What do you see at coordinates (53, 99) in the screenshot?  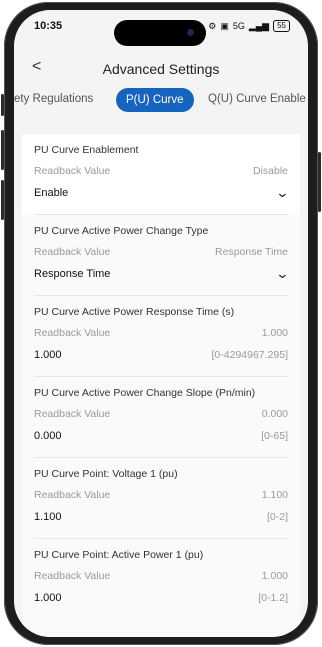 I see `tab-safety-regulations: ety Regulations` at bounding box center [53, 99].